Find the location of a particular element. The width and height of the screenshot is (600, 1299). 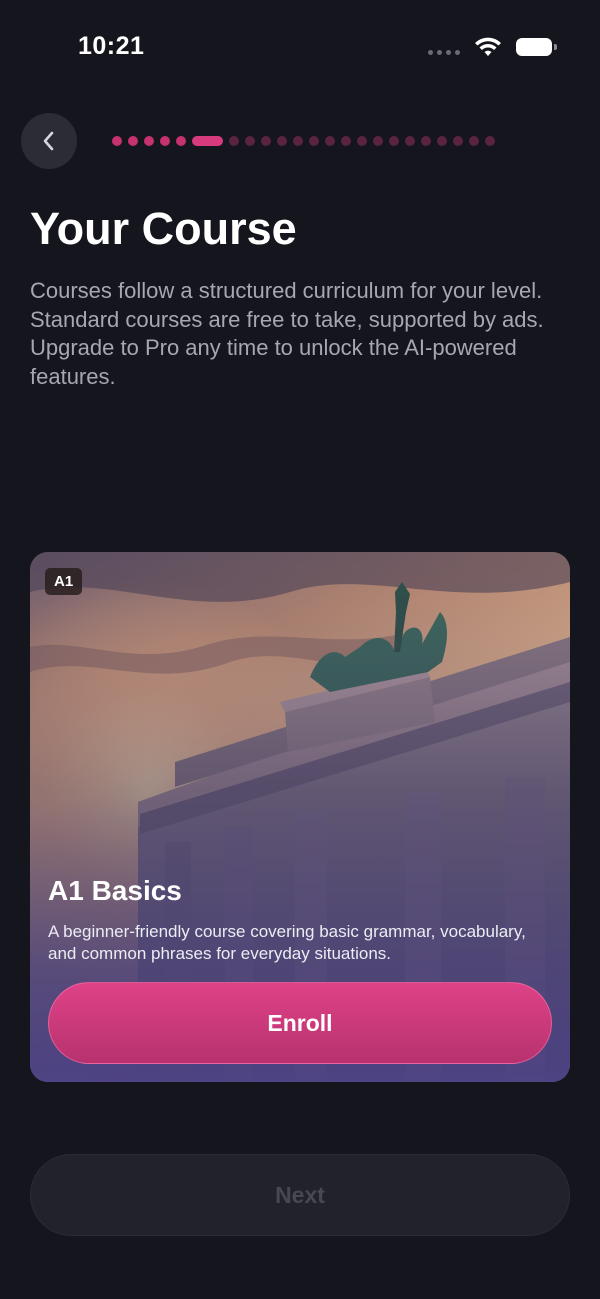

battery-icon is located at coordinates (536, 47).